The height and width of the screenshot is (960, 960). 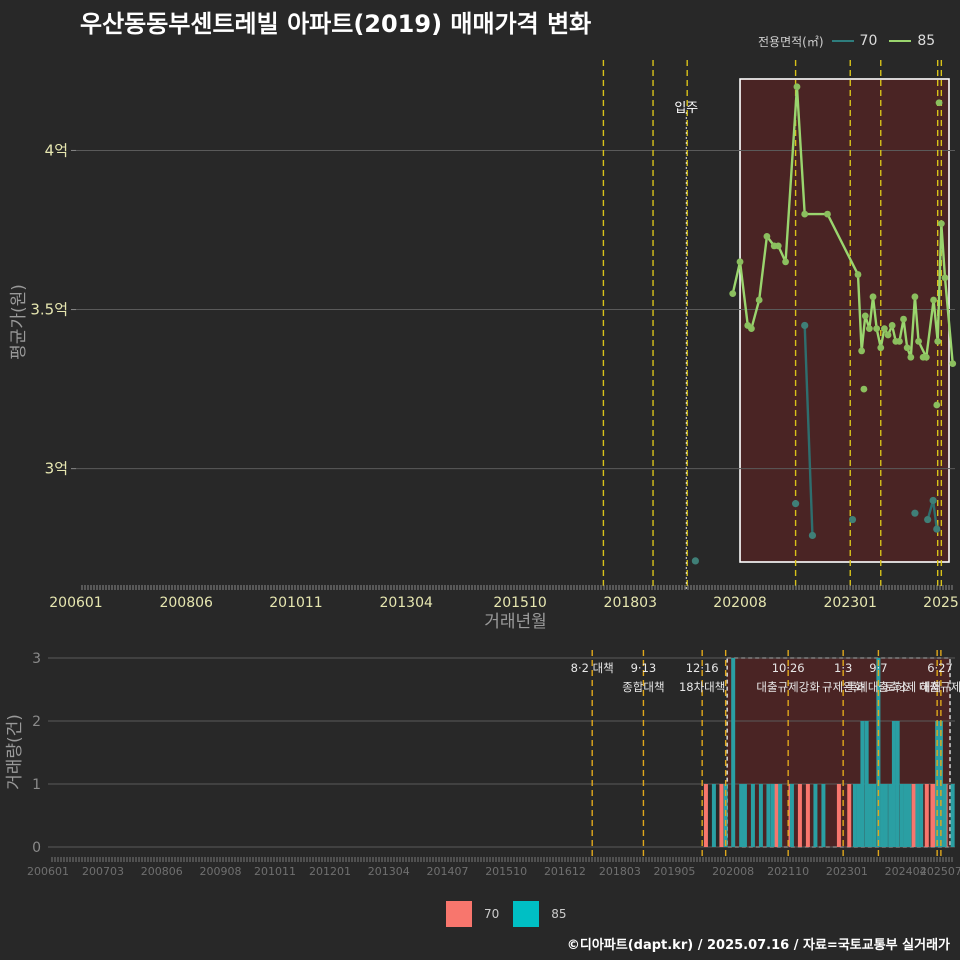 I want to click on price-x-tick-label: 200601, so click(x=75, y=603).